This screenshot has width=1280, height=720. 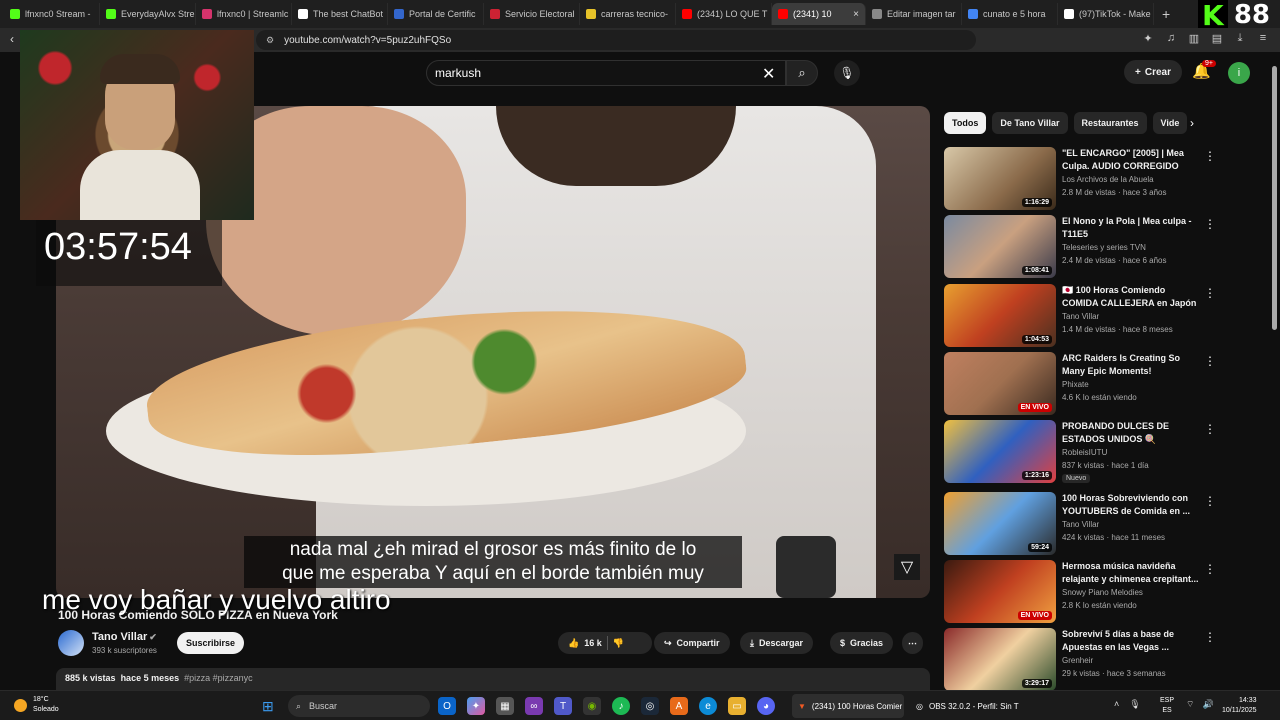 What do you see at coordinates (1190, 704) in the screenshot?
I see `wifi-icon: ⌔` at bounding box center [1190, 704].